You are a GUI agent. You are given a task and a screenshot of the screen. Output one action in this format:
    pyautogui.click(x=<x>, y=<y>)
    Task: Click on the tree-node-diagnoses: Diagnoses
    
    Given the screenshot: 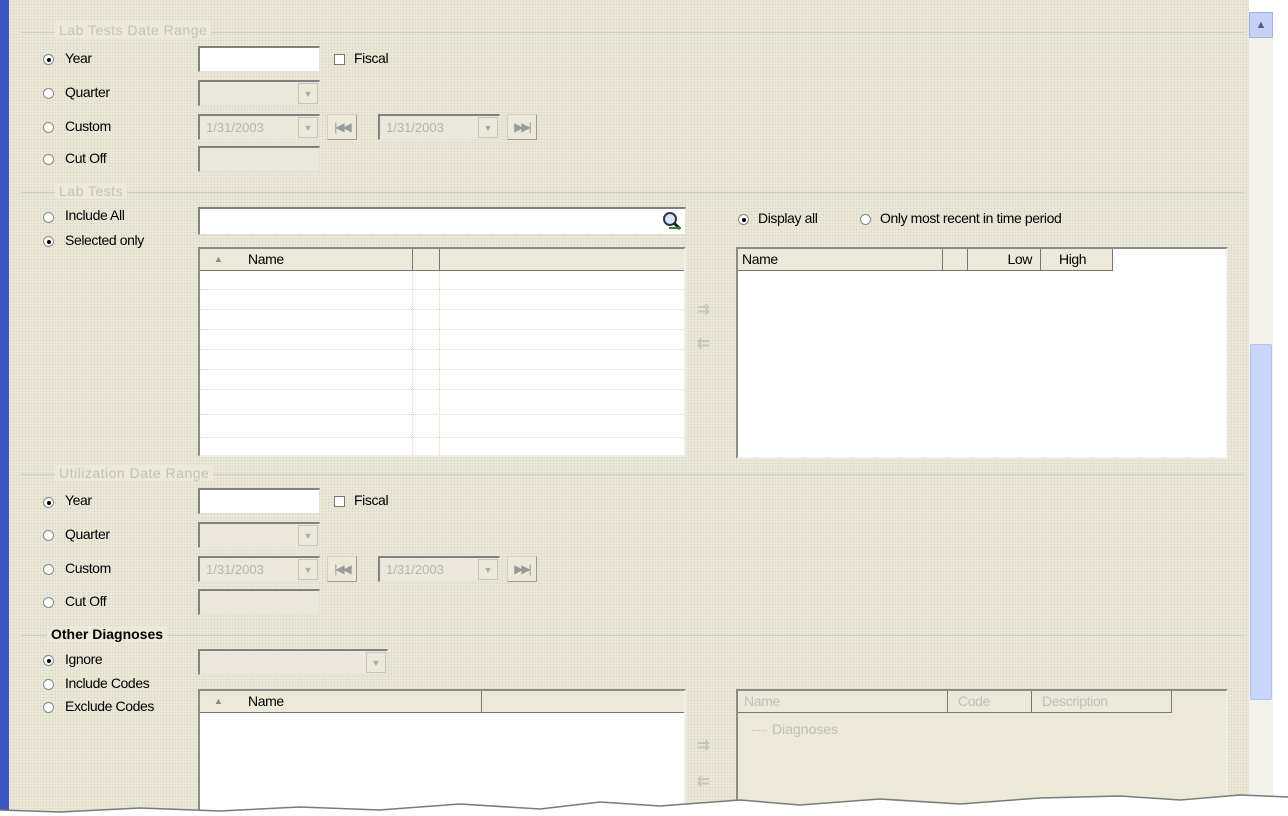 What is the action you would take?
    pyautogui.click(x=795, y=729)
    